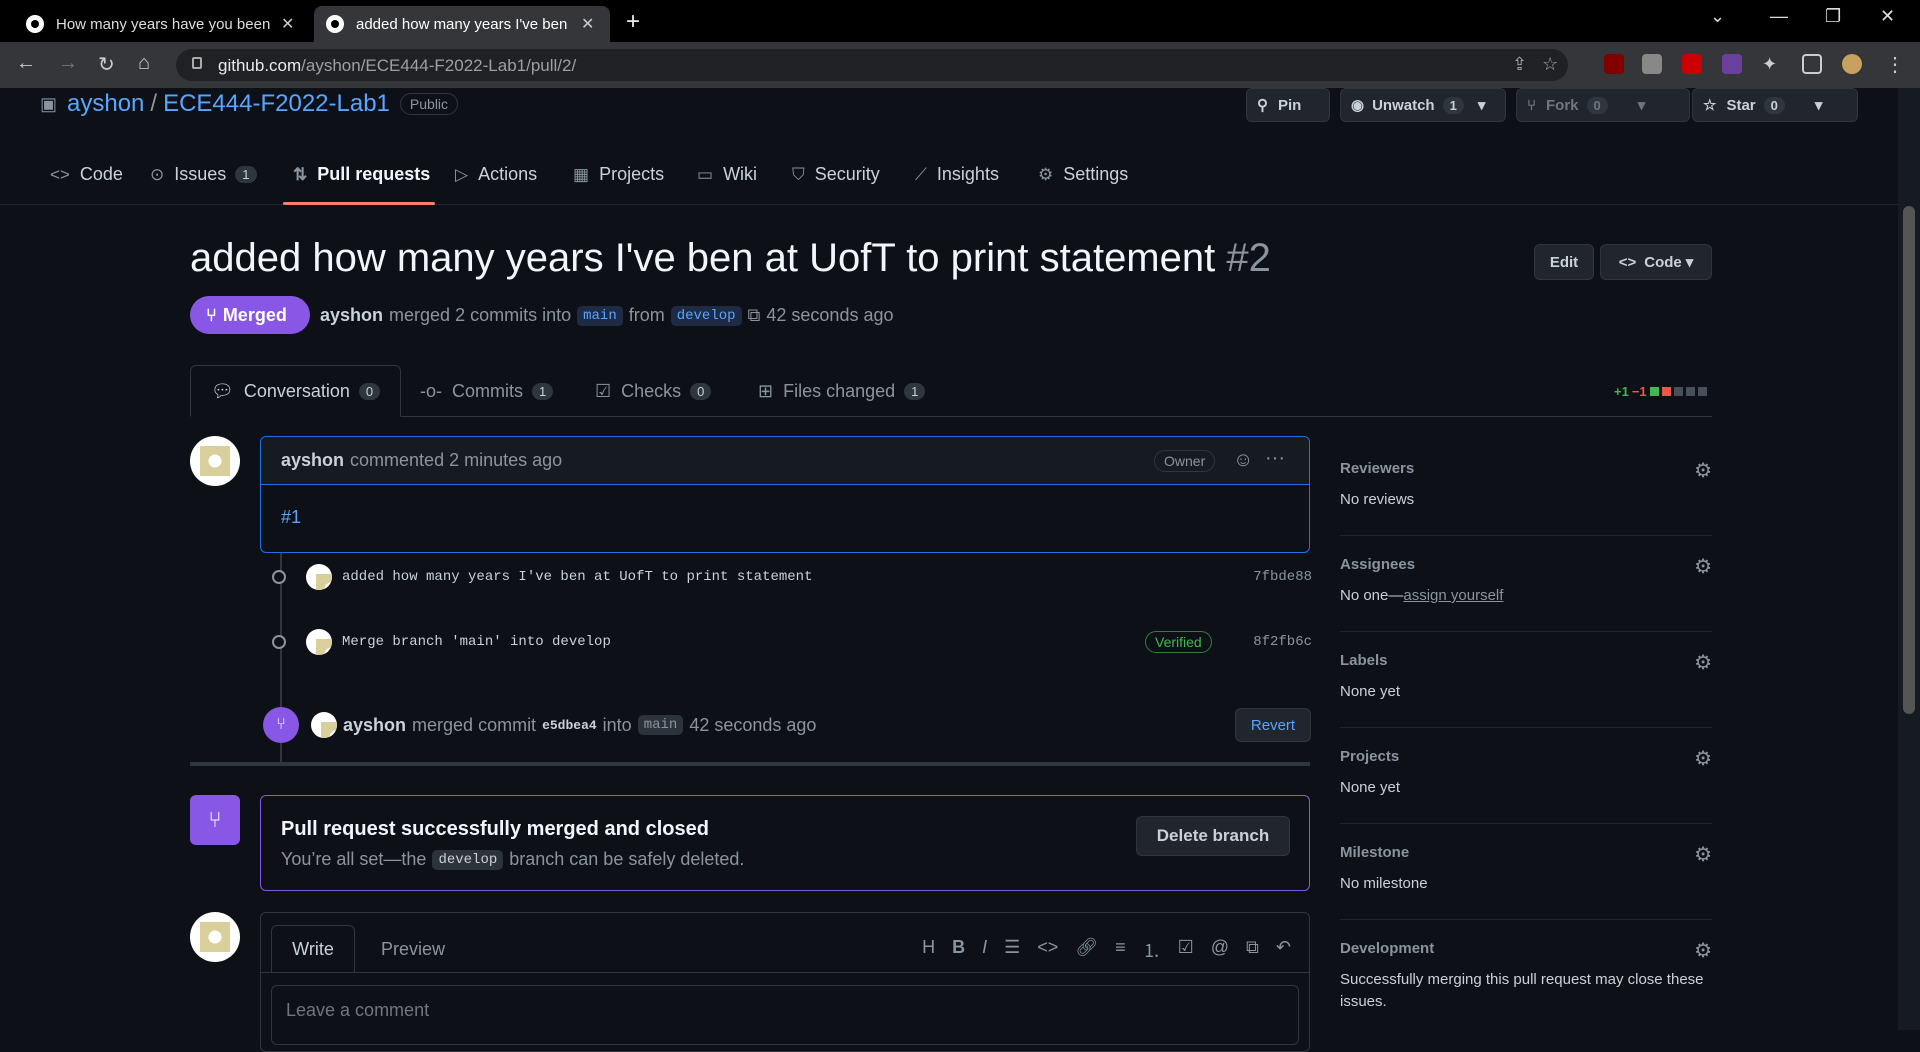  What do you see at coordinates (1603, 105) in the screenshot?
I see `fork-button: ⑂ Fork 0 ▾` at bounding box center [1603, 105].